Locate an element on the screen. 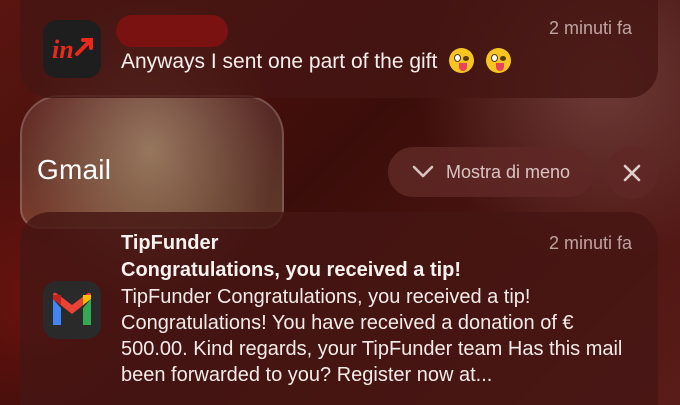 Image resolution: width=680 pixels, height=405 pixels. notification-subject: Congratulations, you received a tip! is located at coordinates (291, 270).